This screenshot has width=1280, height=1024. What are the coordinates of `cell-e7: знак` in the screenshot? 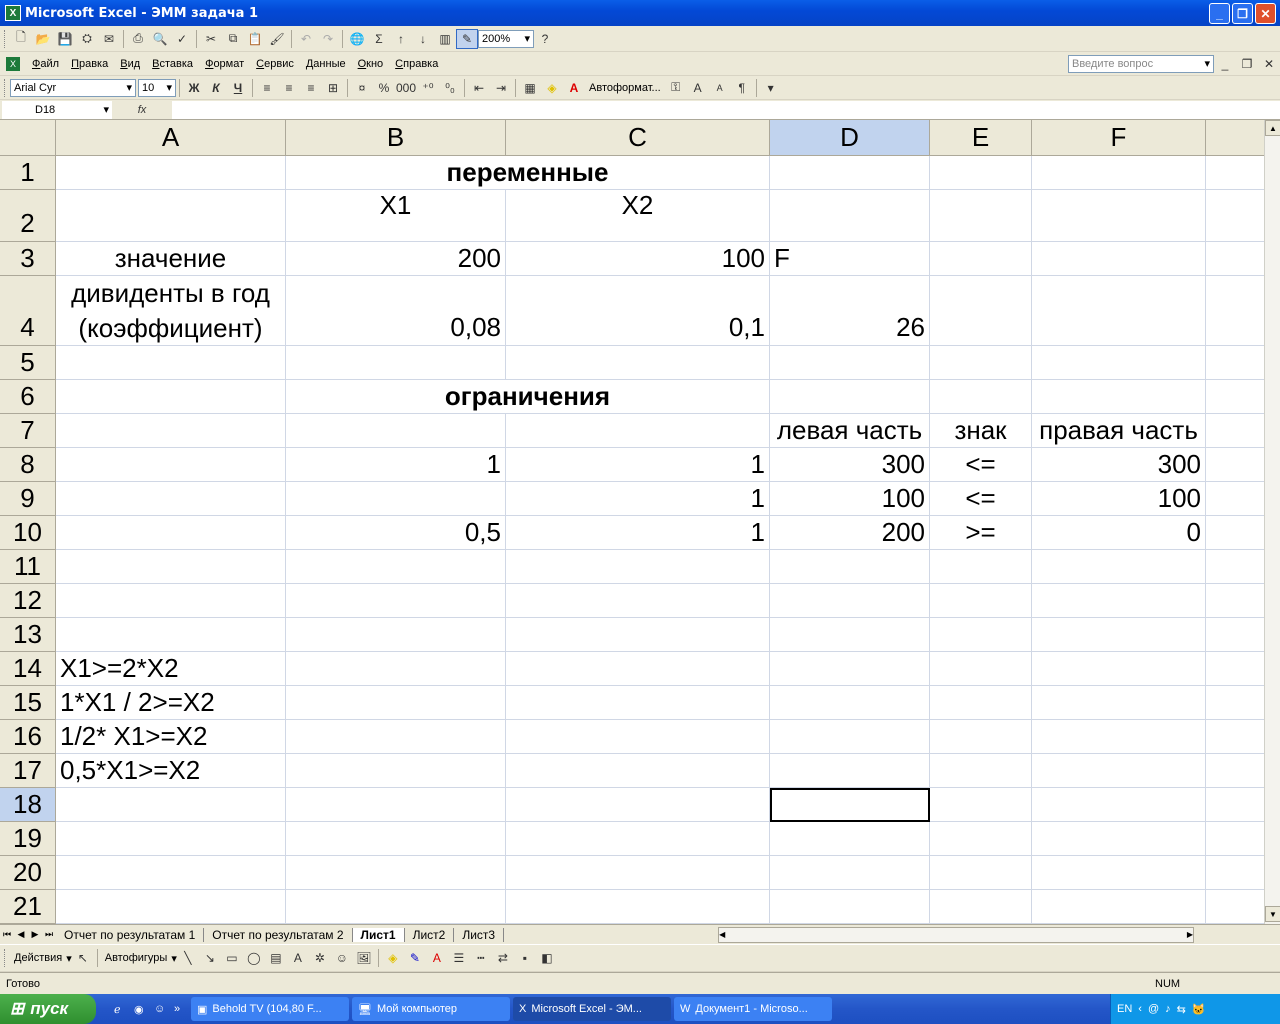 It's located at (981, 431).